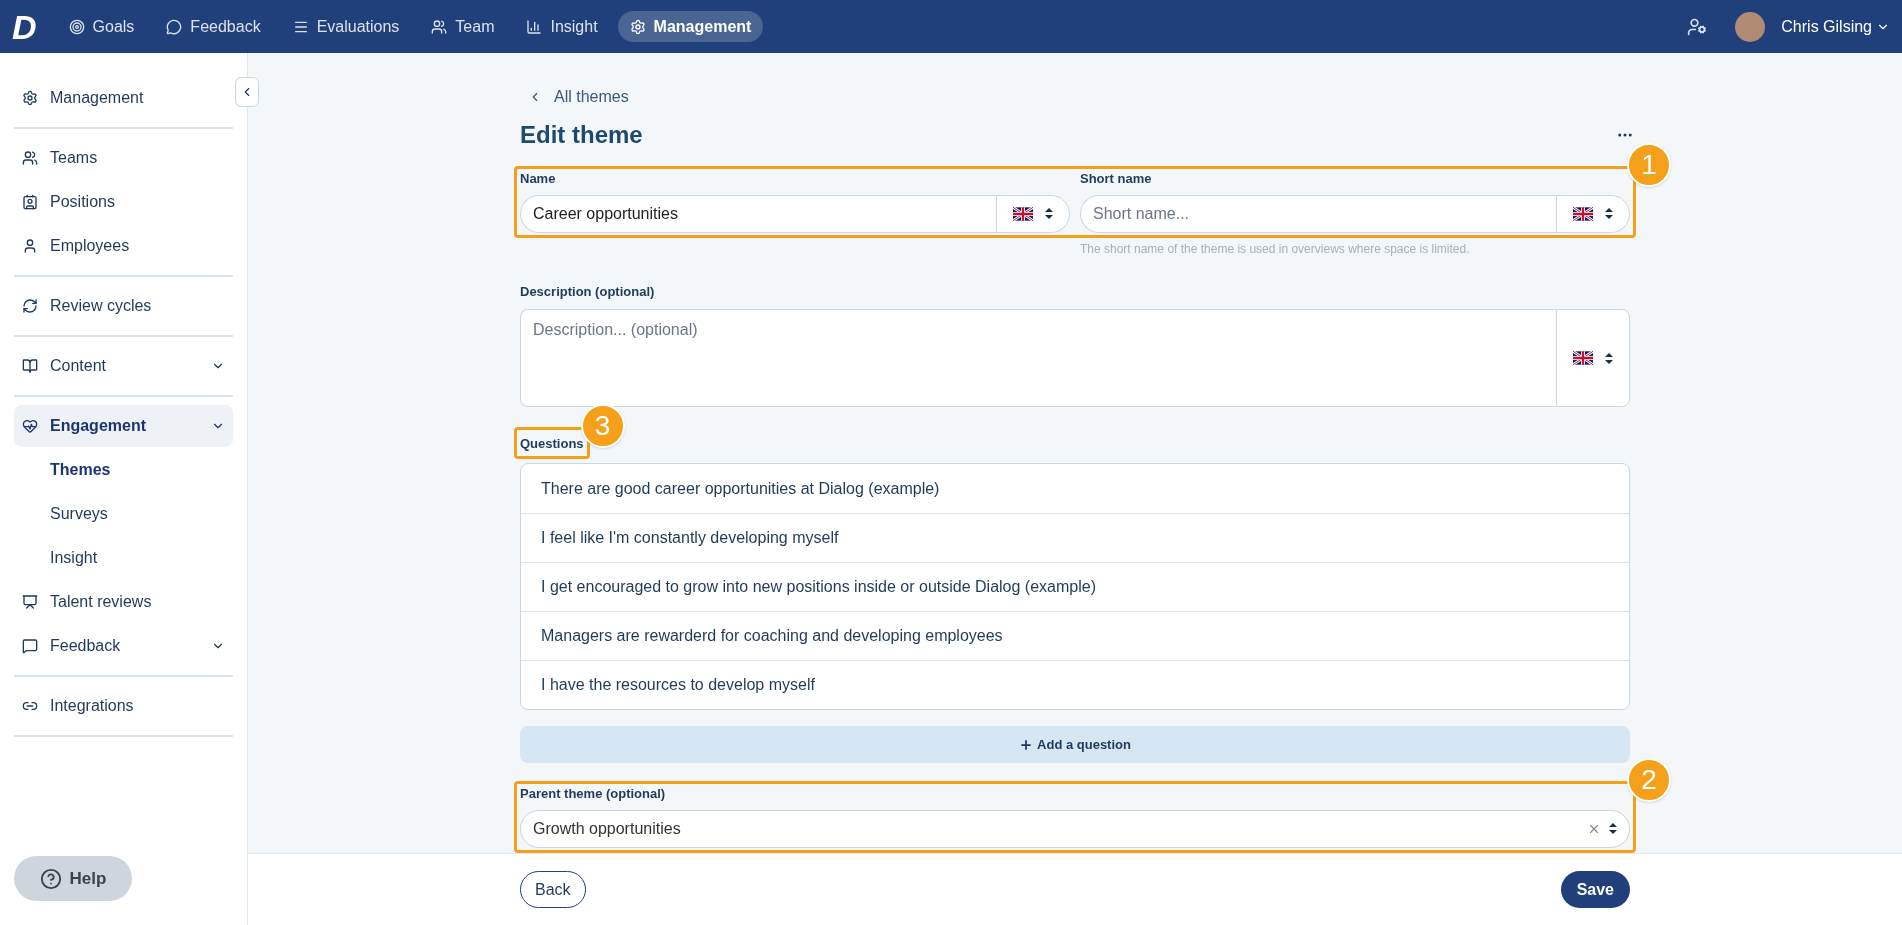  Describe the element at coordinates (123, 426) in the screenshot. I see `sidebar-item: Engagement` at that location.